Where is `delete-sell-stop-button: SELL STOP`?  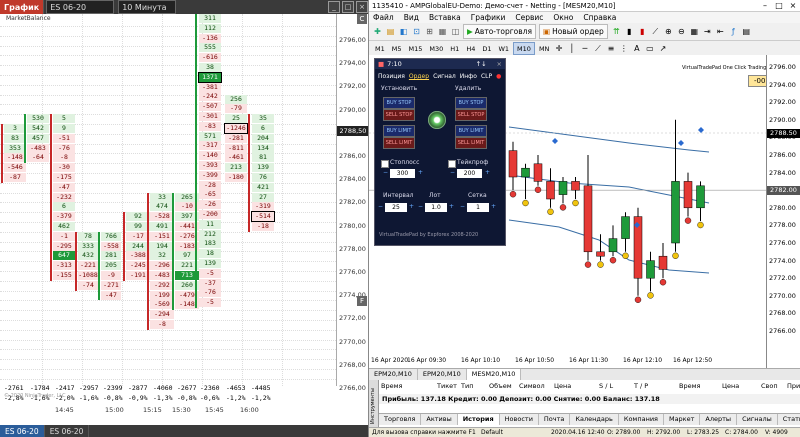 delete-sell-stop-button: SELL STOP is located at coordinates (471, 115).